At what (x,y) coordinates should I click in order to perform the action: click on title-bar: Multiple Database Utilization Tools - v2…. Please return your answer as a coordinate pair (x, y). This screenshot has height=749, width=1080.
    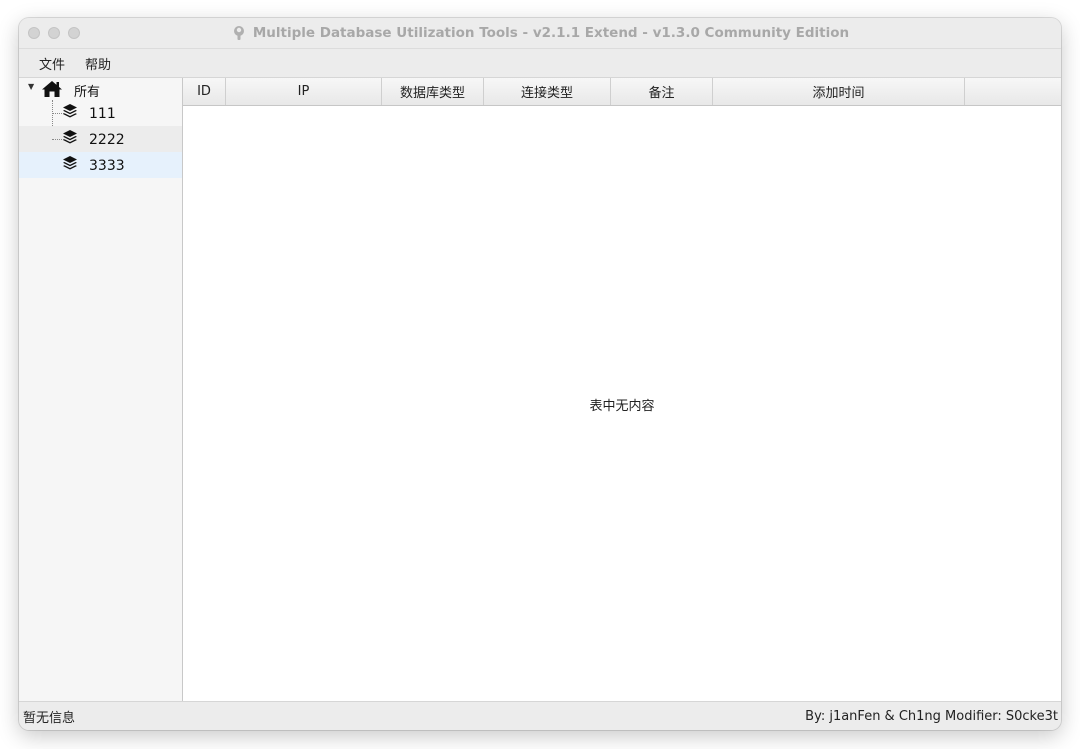
    Looking at the image, I should click on (540, 33).